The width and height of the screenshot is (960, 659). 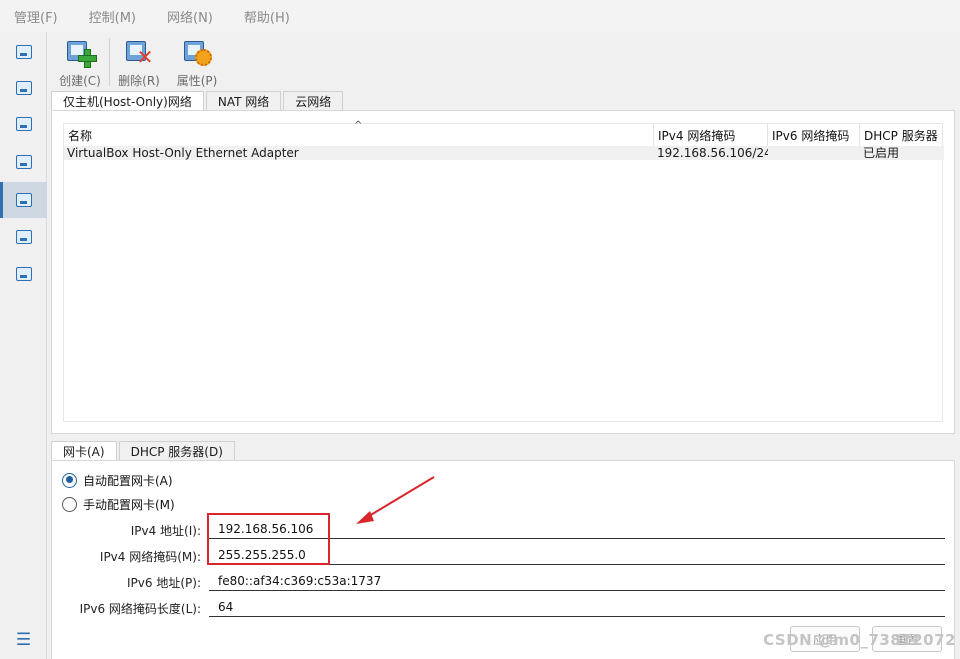 I want to click on detail-tabs: 网卡(A) DHCP 服务器(D), so click(x=144, y=451).